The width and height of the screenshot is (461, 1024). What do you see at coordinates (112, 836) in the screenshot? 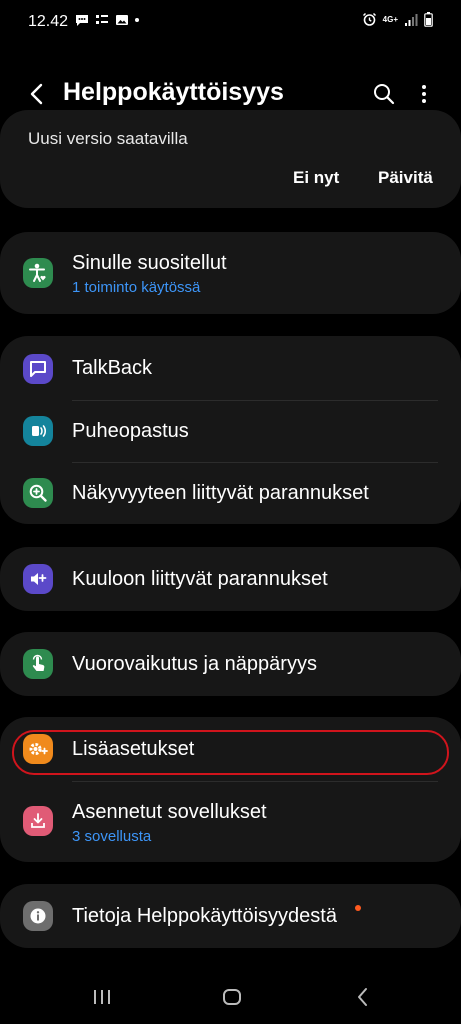
I see `installed-apps-subtitle: 3 sovellusta` at bounding box center [112, 836].